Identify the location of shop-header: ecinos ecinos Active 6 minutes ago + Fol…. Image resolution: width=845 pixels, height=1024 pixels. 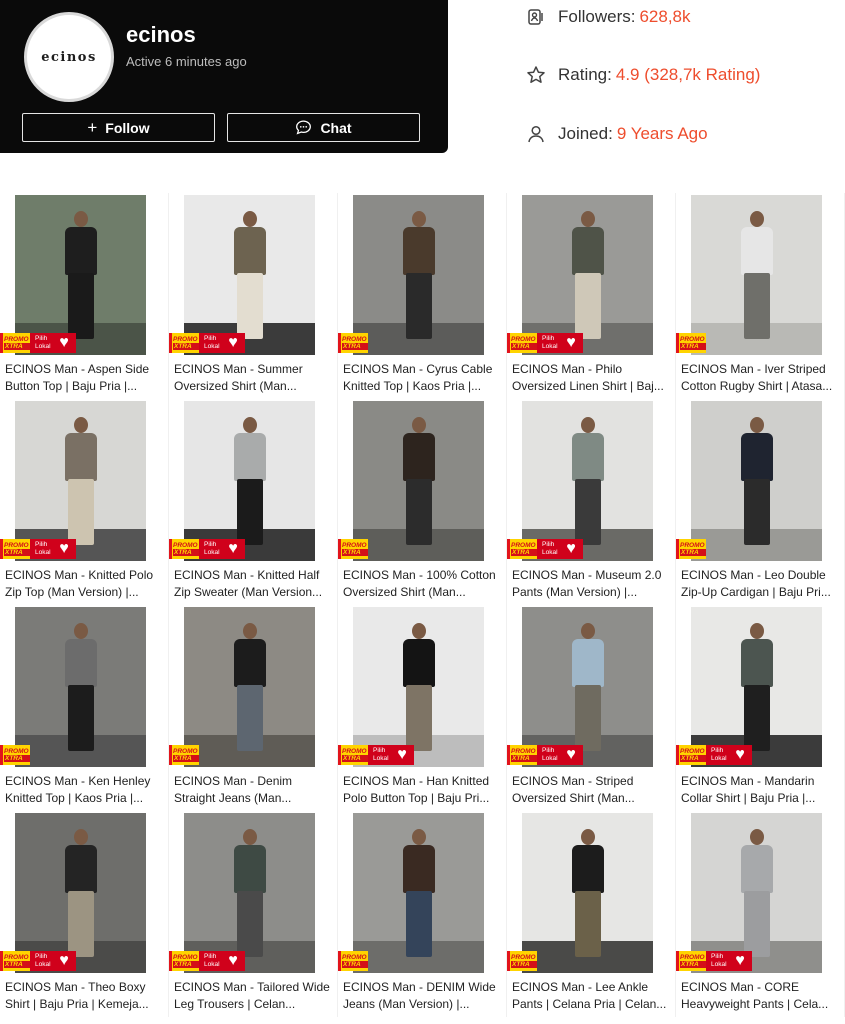
(224, 76).